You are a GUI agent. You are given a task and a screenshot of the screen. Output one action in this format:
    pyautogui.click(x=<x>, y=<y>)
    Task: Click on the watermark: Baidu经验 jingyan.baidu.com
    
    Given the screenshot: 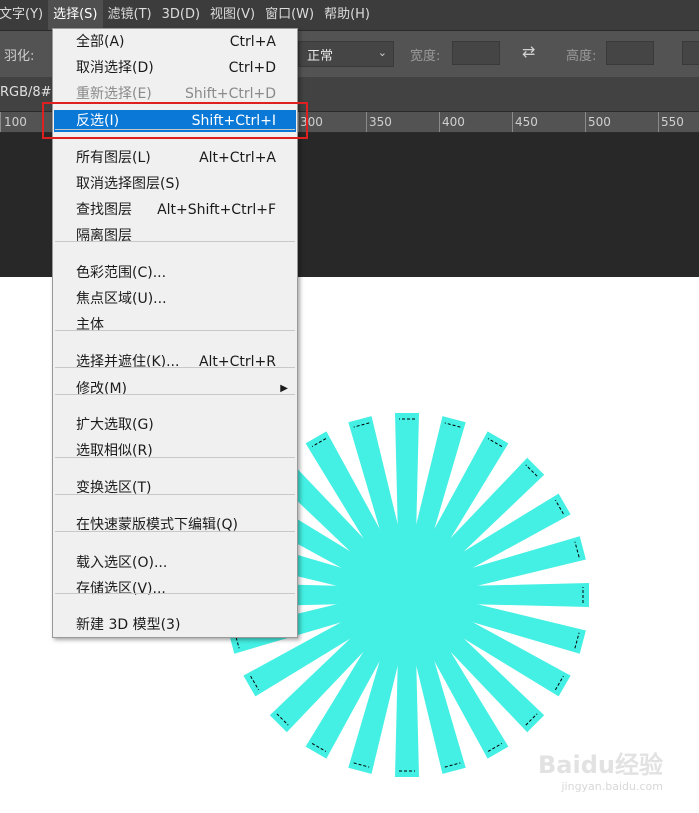 What is the action you would take?
    pyautogui.click(x=600, y=769)
    